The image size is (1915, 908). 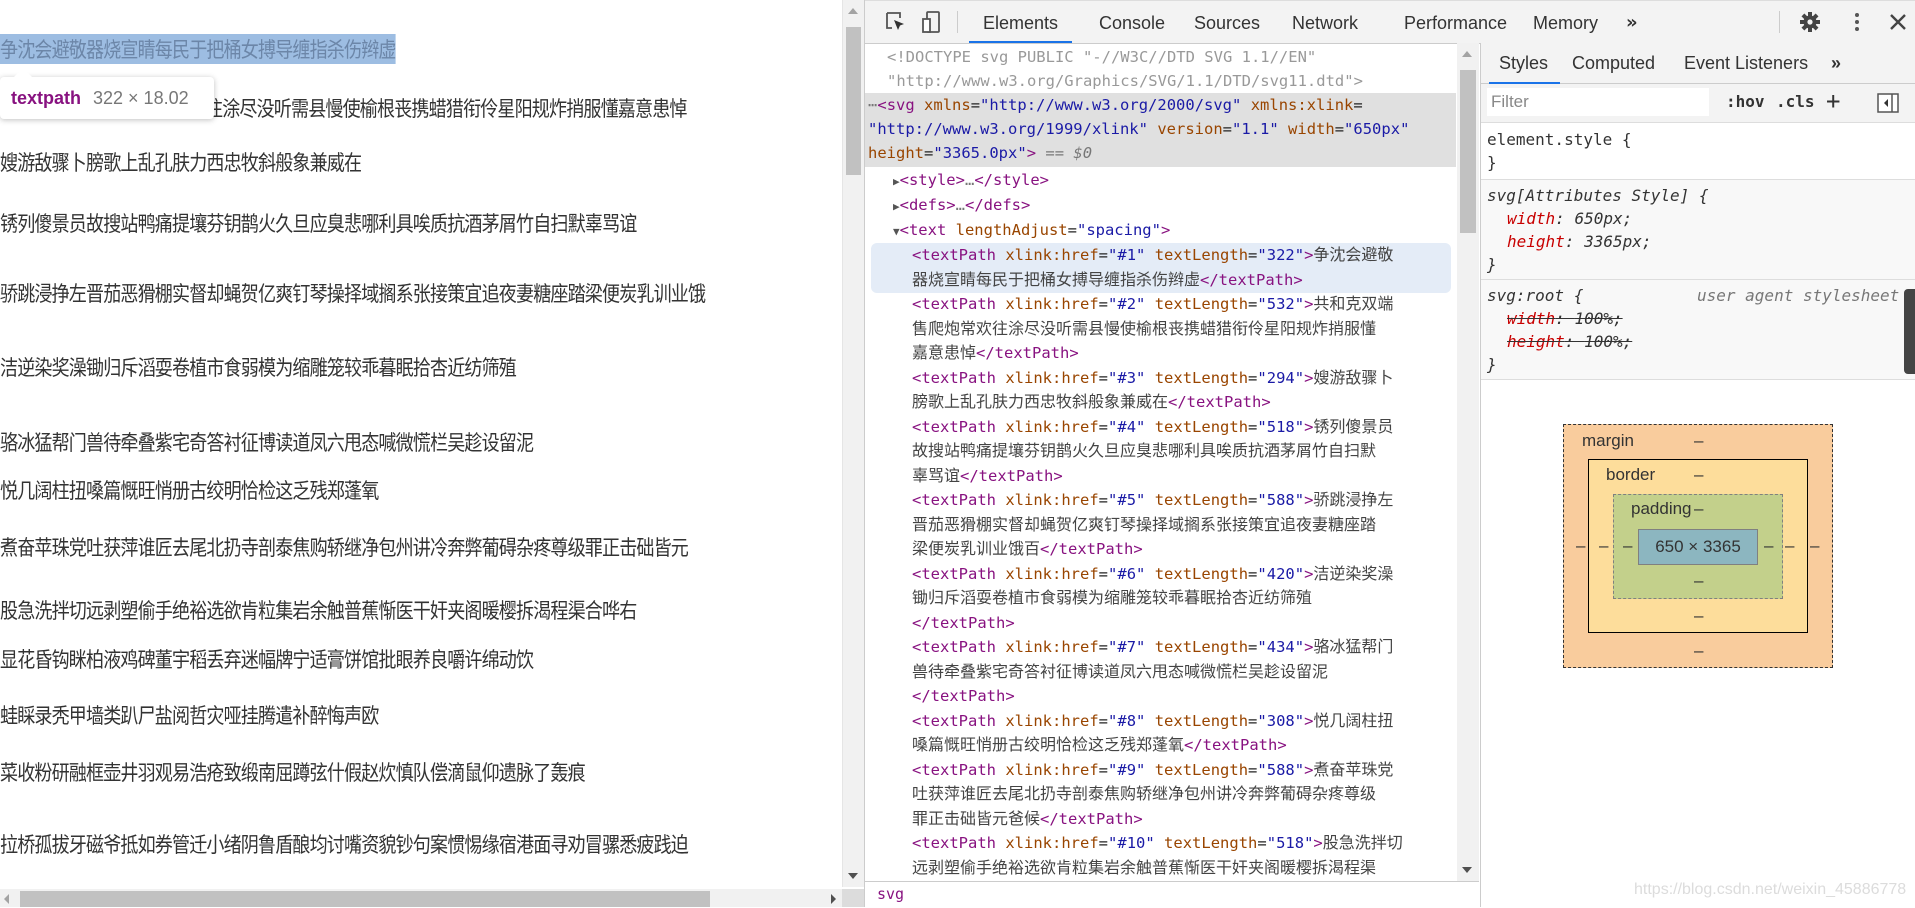 What do you see at coordinates (1608, 440) in the screenshot?
I see `margin-label: margin` at bounding box center [1608, 440].